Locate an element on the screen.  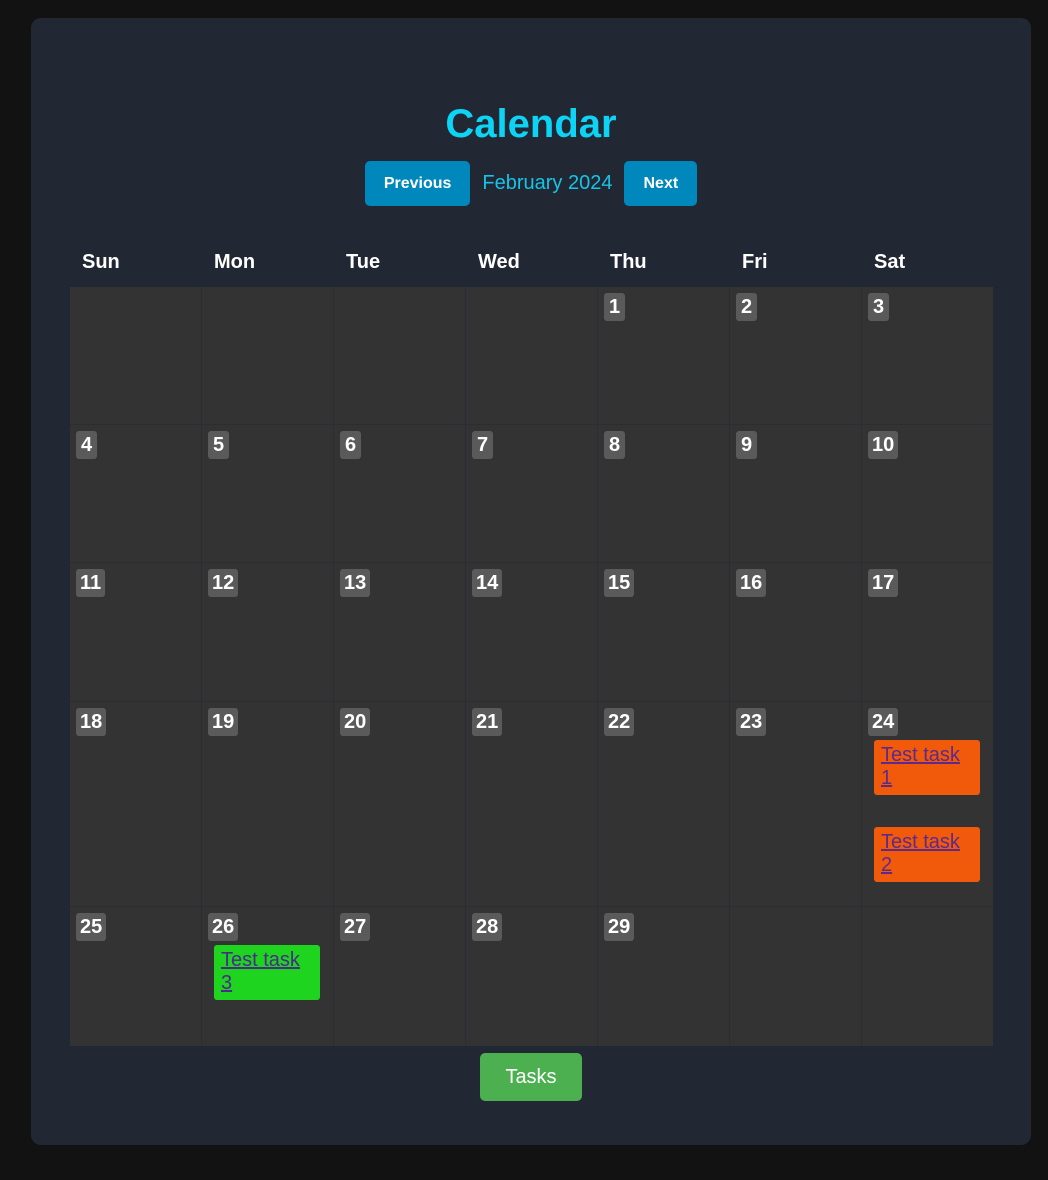
day-cell: 10 is located at coordinates (927, 494).